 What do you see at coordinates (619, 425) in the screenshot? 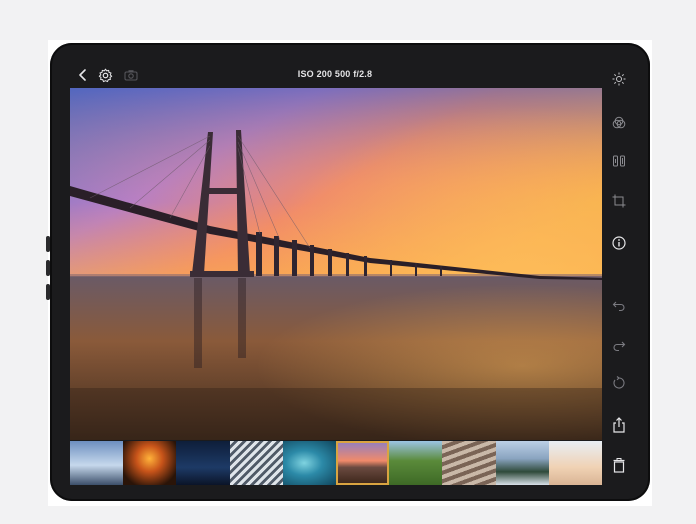
I see `share-icon` at bounding box center [619, 425].